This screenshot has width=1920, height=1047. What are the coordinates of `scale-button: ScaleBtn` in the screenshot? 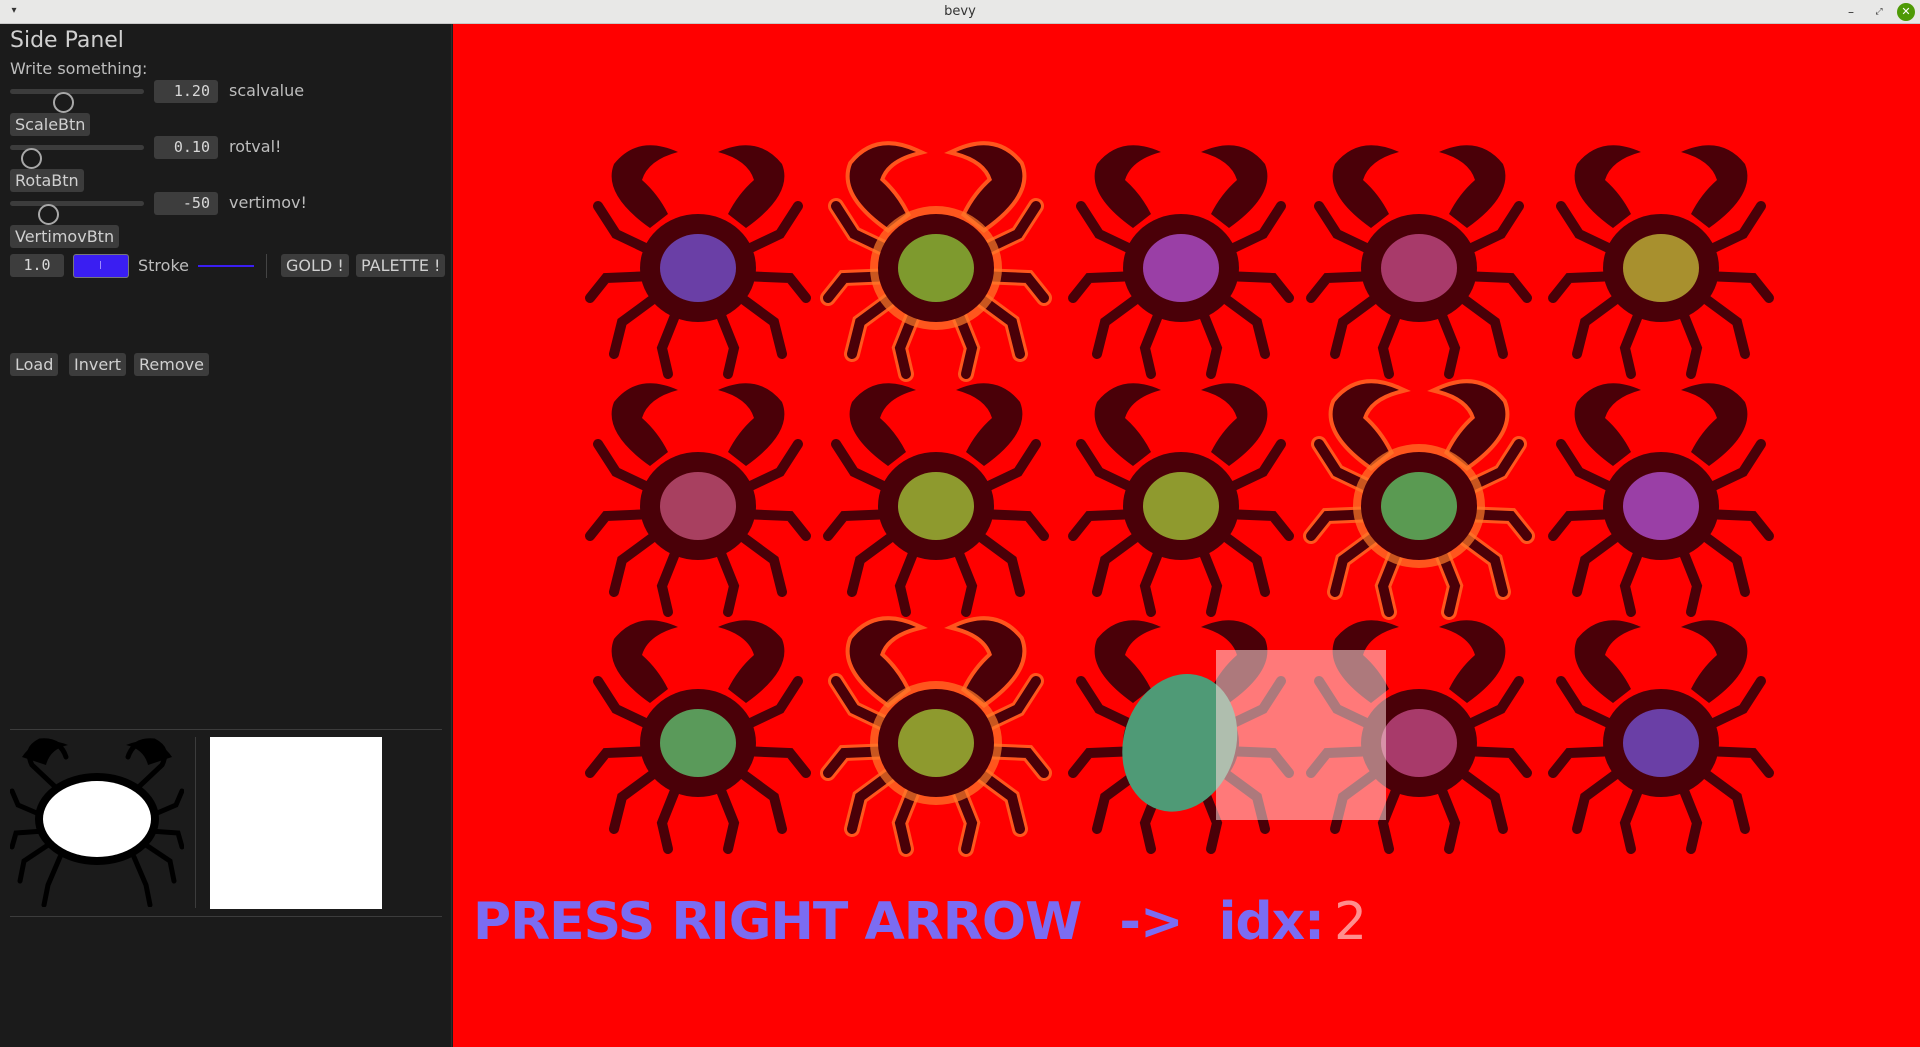 It's located at (50, 124).